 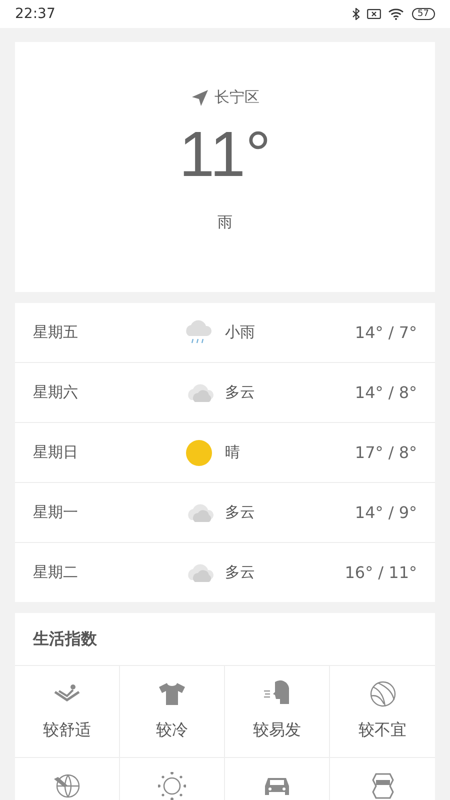 What do you see at coordinates (240, 332) in the screenshot?
I see `forecast-condition: 小雨` at bounding box center [240, 332].